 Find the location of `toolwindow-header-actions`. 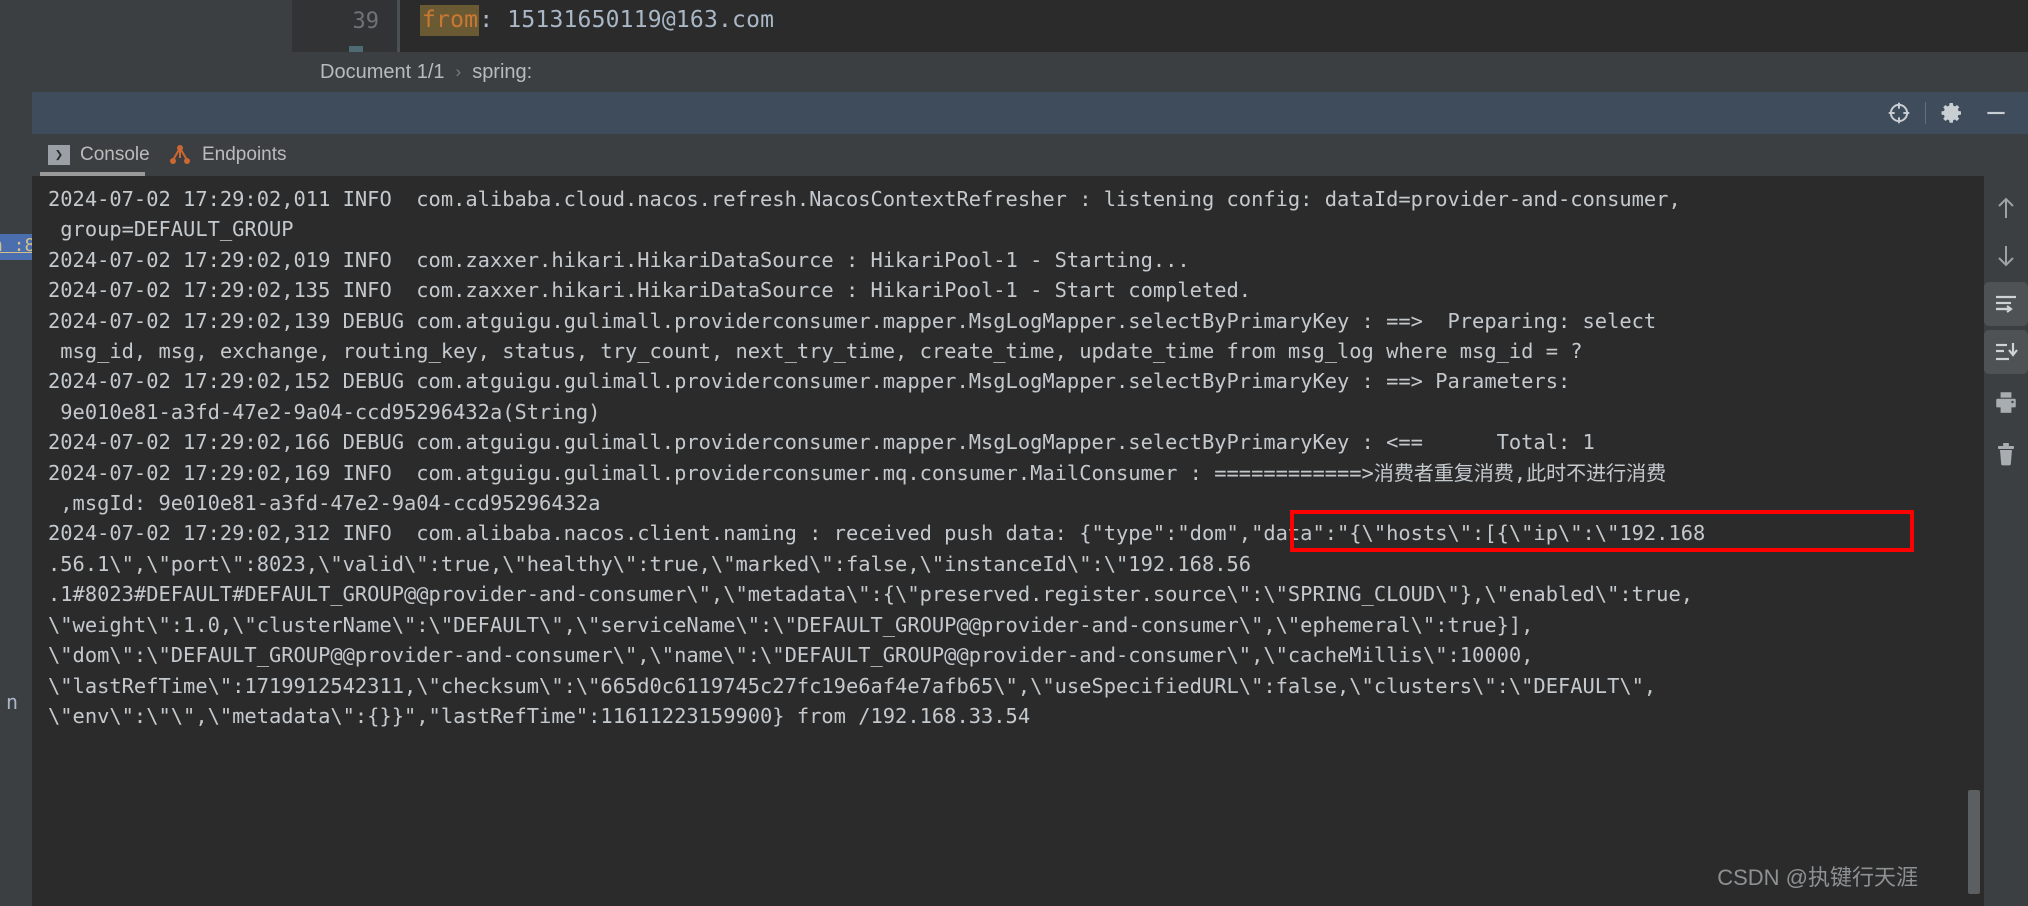

toolwindow-header-actions is located at coordinates (1947, 113).